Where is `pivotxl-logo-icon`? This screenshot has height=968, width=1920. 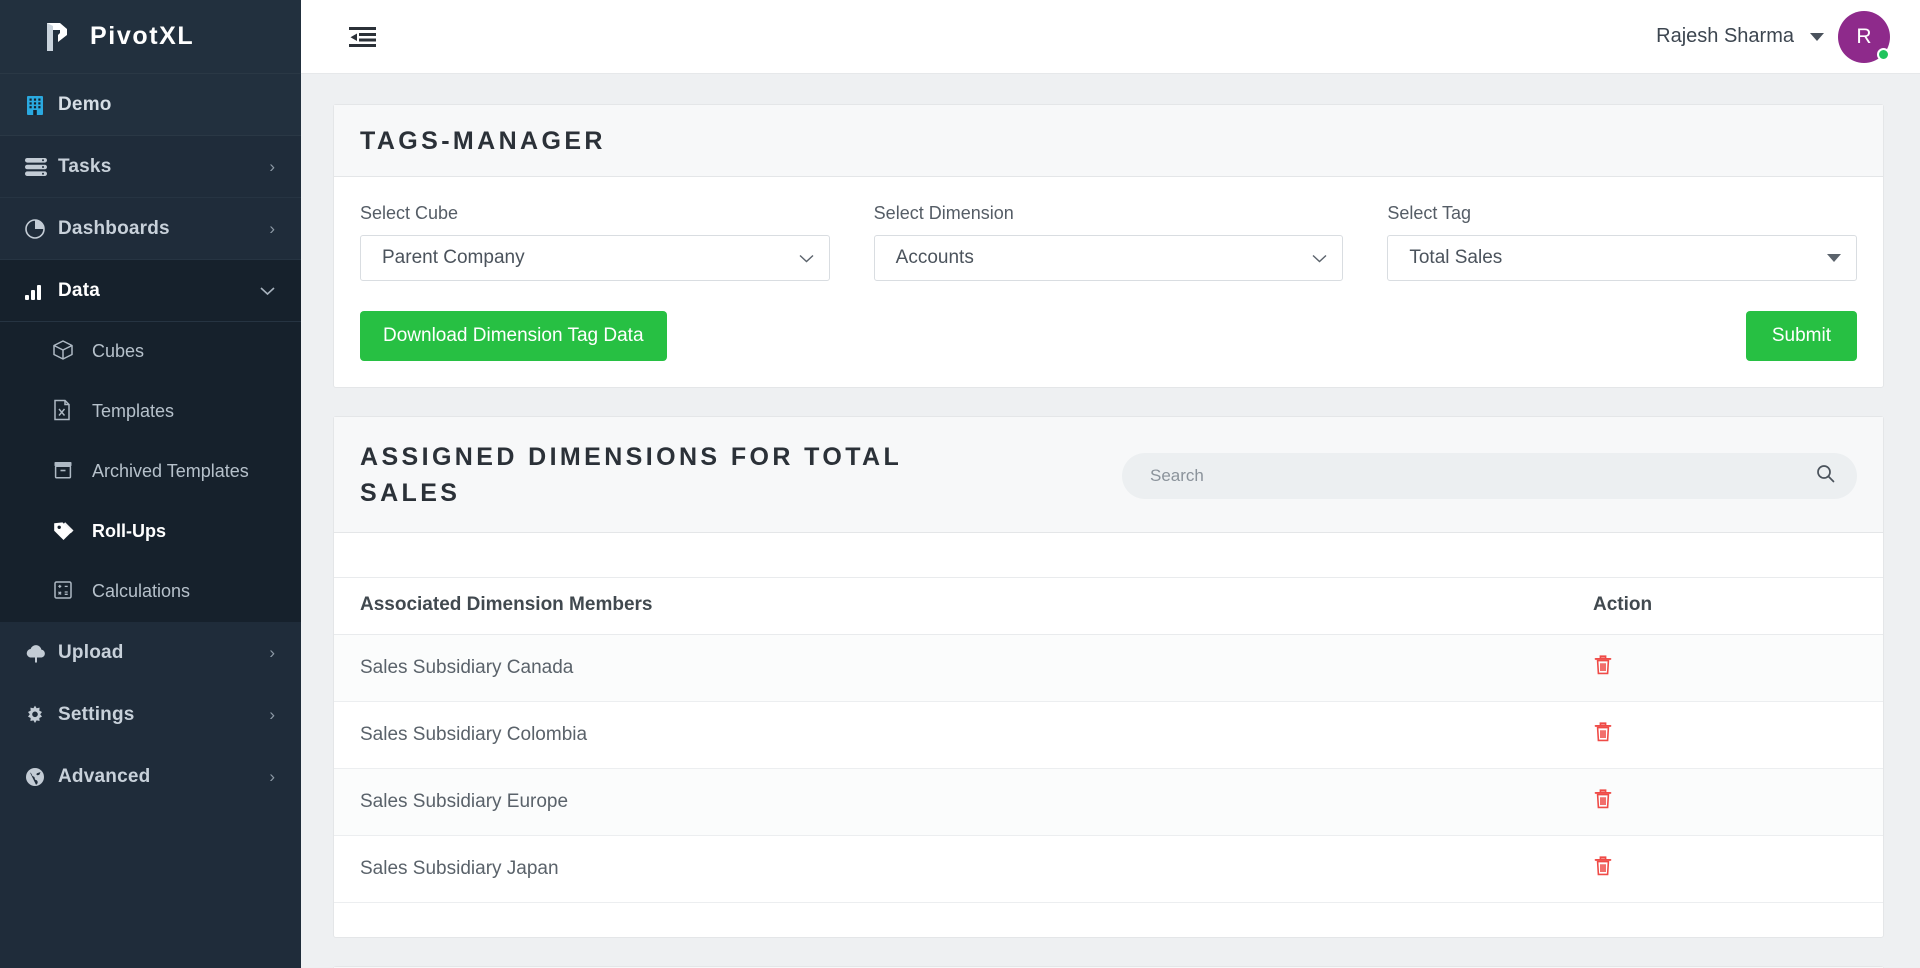
pivotxl-logo-icon is located at coordinates (55, 37).